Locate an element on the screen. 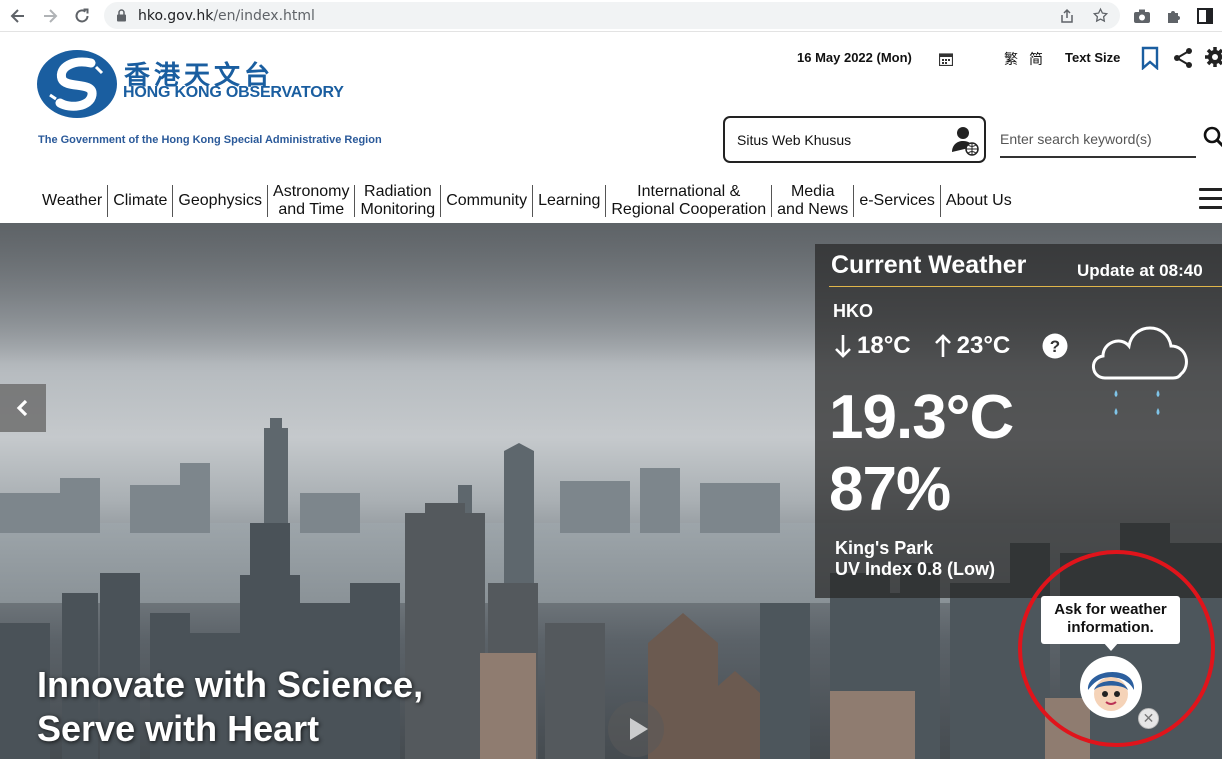 Image resolution: width=1222 pixels, height=759 pixels. slogan-line-2: Serve with Heart is located at coordinates (178, 728).